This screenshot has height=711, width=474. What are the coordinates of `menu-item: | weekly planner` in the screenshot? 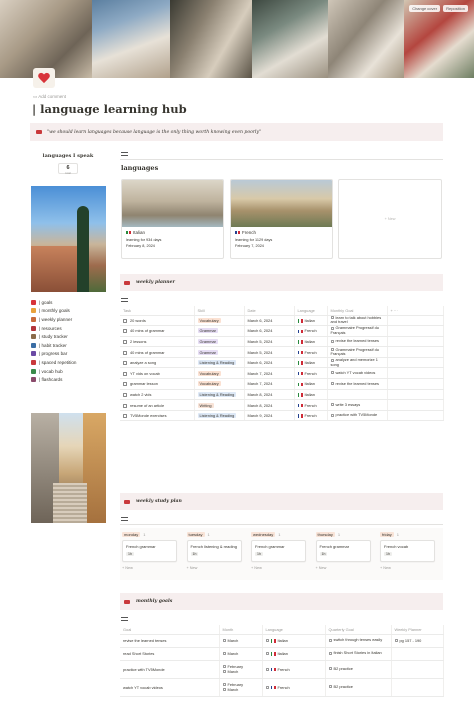 It's located at (68, 319).